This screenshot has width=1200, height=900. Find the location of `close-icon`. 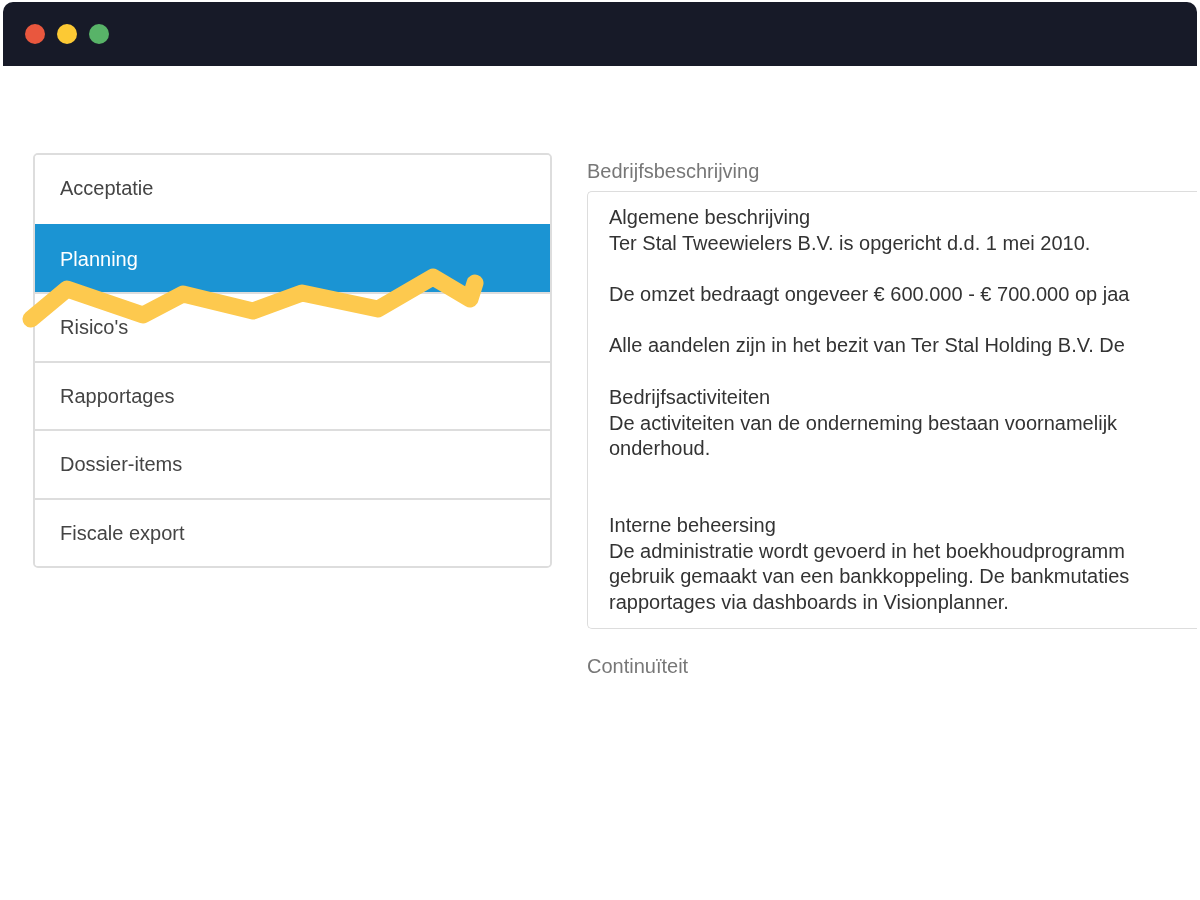

close-icon is located at coordinates (35, 34).